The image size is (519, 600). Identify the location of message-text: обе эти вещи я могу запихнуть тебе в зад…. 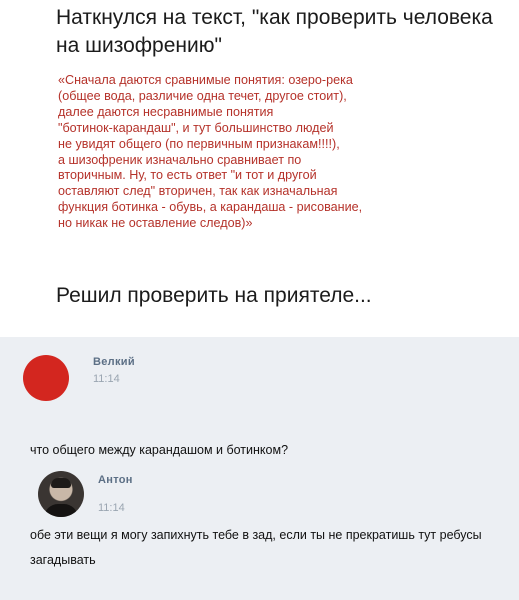
(256, 547).